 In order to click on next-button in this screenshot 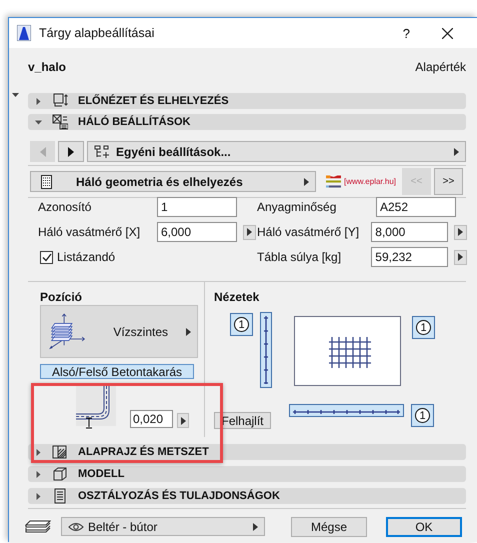, I will do `click(71, 151)`.